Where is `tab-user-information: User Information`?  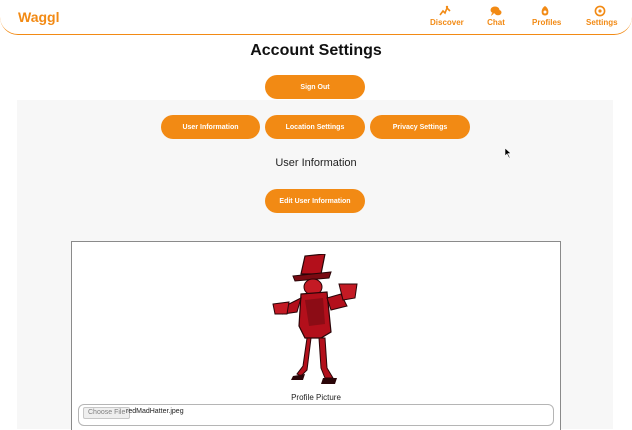 tab-user-information: User Information is located at coordinates (210, 127).